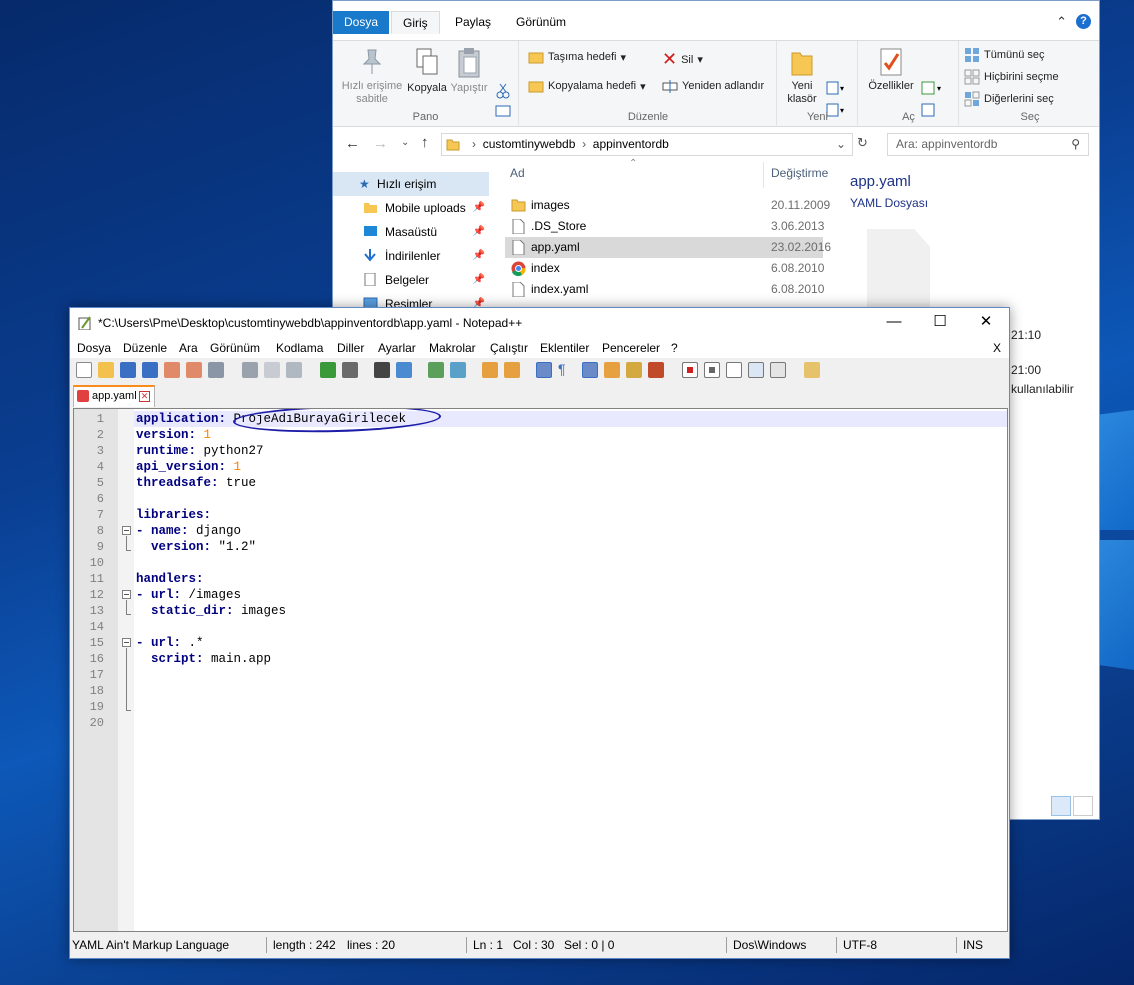 Image resolution: width=1134 pixels, height=985 pixels. What do you see at coordinates (1083, 806) in the screenshot?
I see `large-icons-view-icon` at bounding box center [1083, 806].